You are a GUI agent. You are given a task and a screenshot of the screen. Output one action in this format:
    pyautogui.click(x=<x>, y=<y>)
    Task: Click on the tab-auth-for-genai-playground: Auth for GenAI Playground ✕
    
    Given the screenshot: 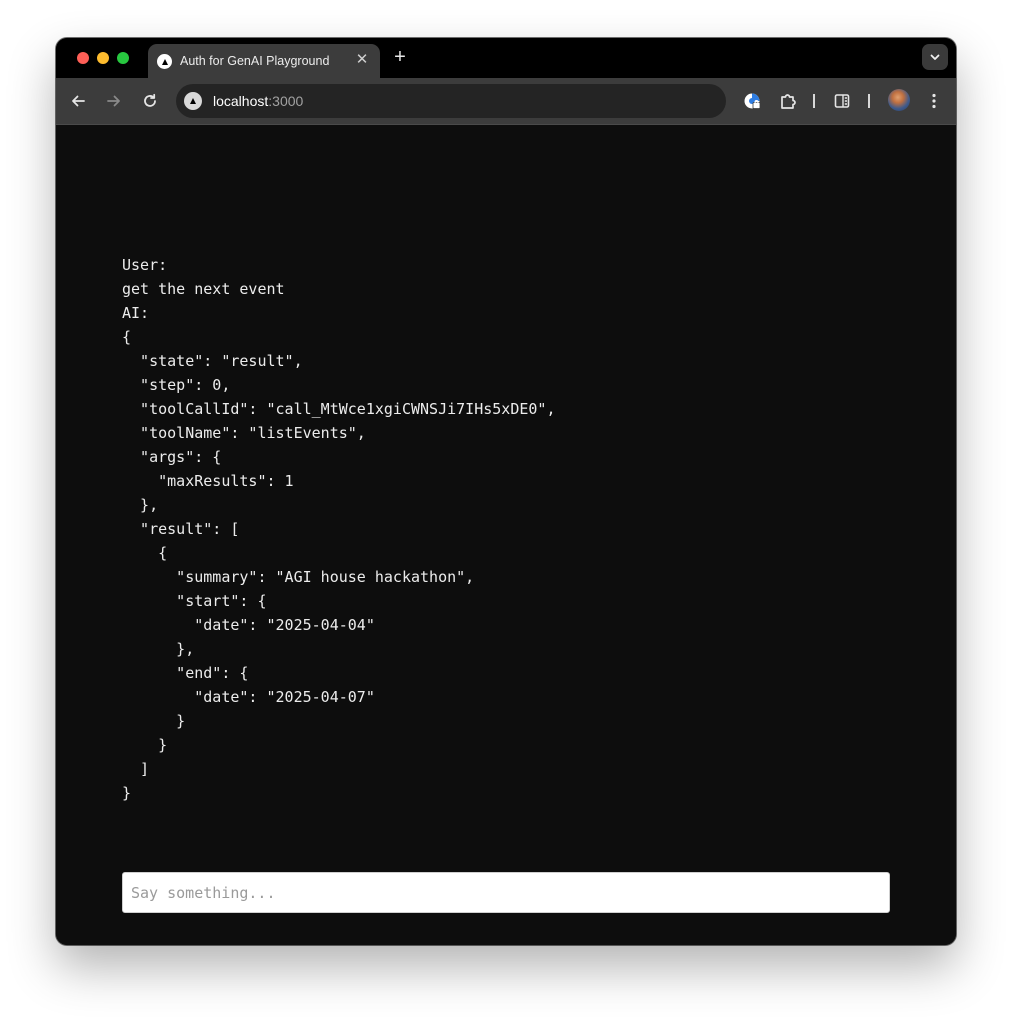 What is the action you would take?
    pyautogui.click(x=264, y=61)
    